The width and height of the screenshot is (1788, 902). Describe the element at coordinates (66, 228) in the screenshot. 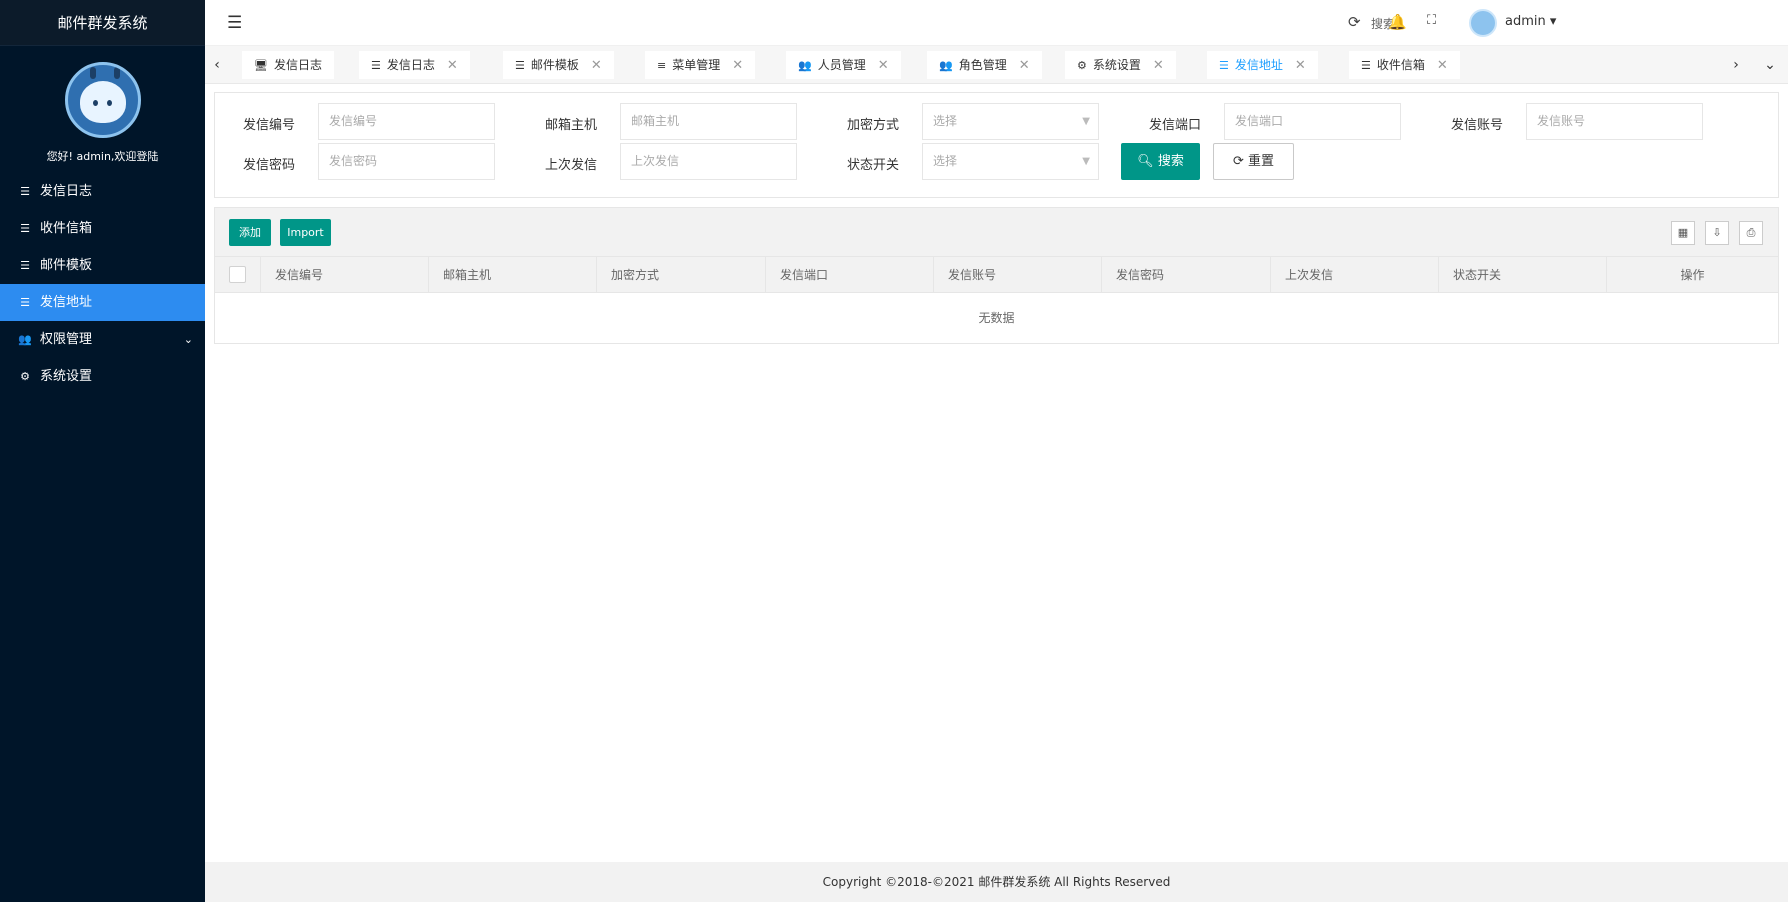

I see `sidebar-item-label: 收件信箱` at that location.